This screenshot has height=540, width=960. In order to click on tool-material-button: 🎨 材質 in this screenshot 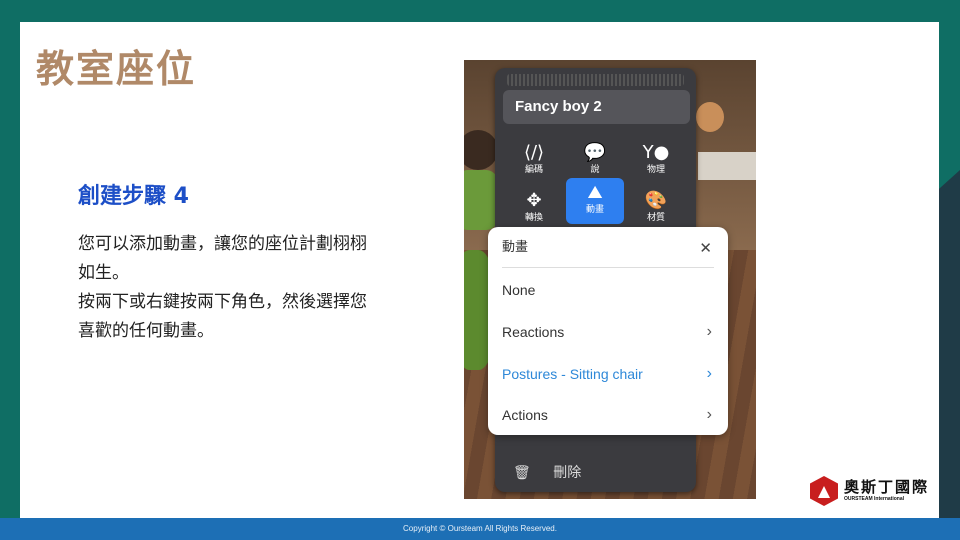, I will do `click(656, 208)`.